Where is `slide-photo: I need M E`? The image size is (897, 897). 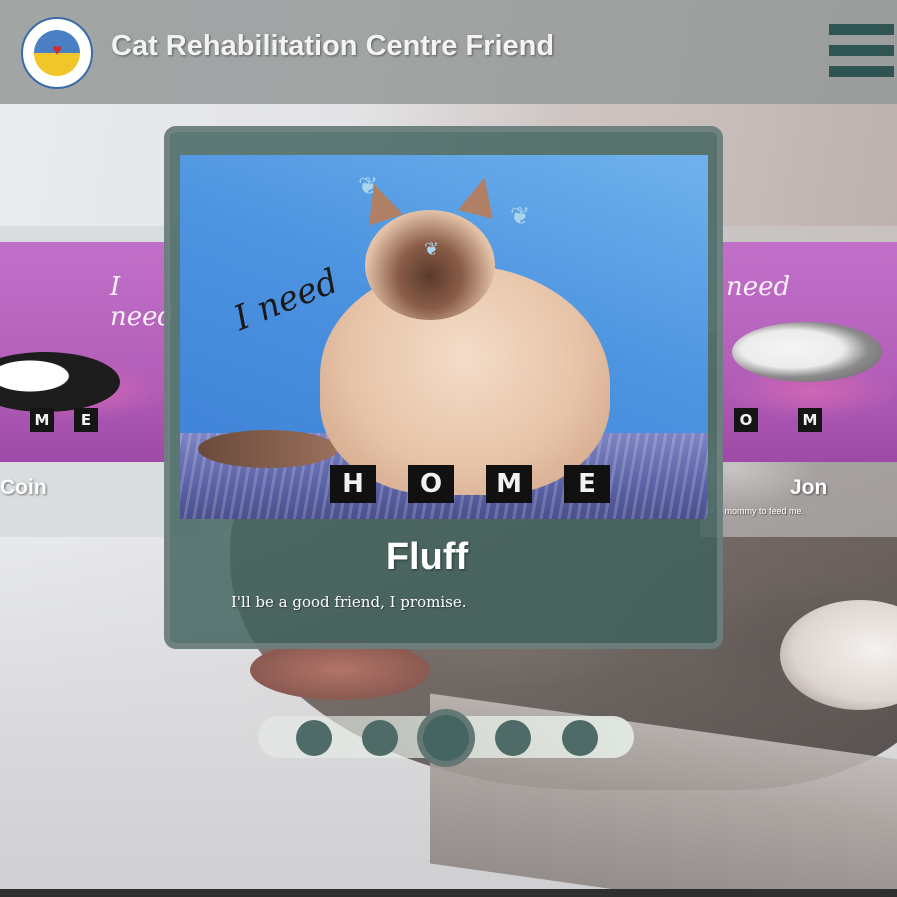 slide-photo: I need M E is located at coordinates (87, 352).